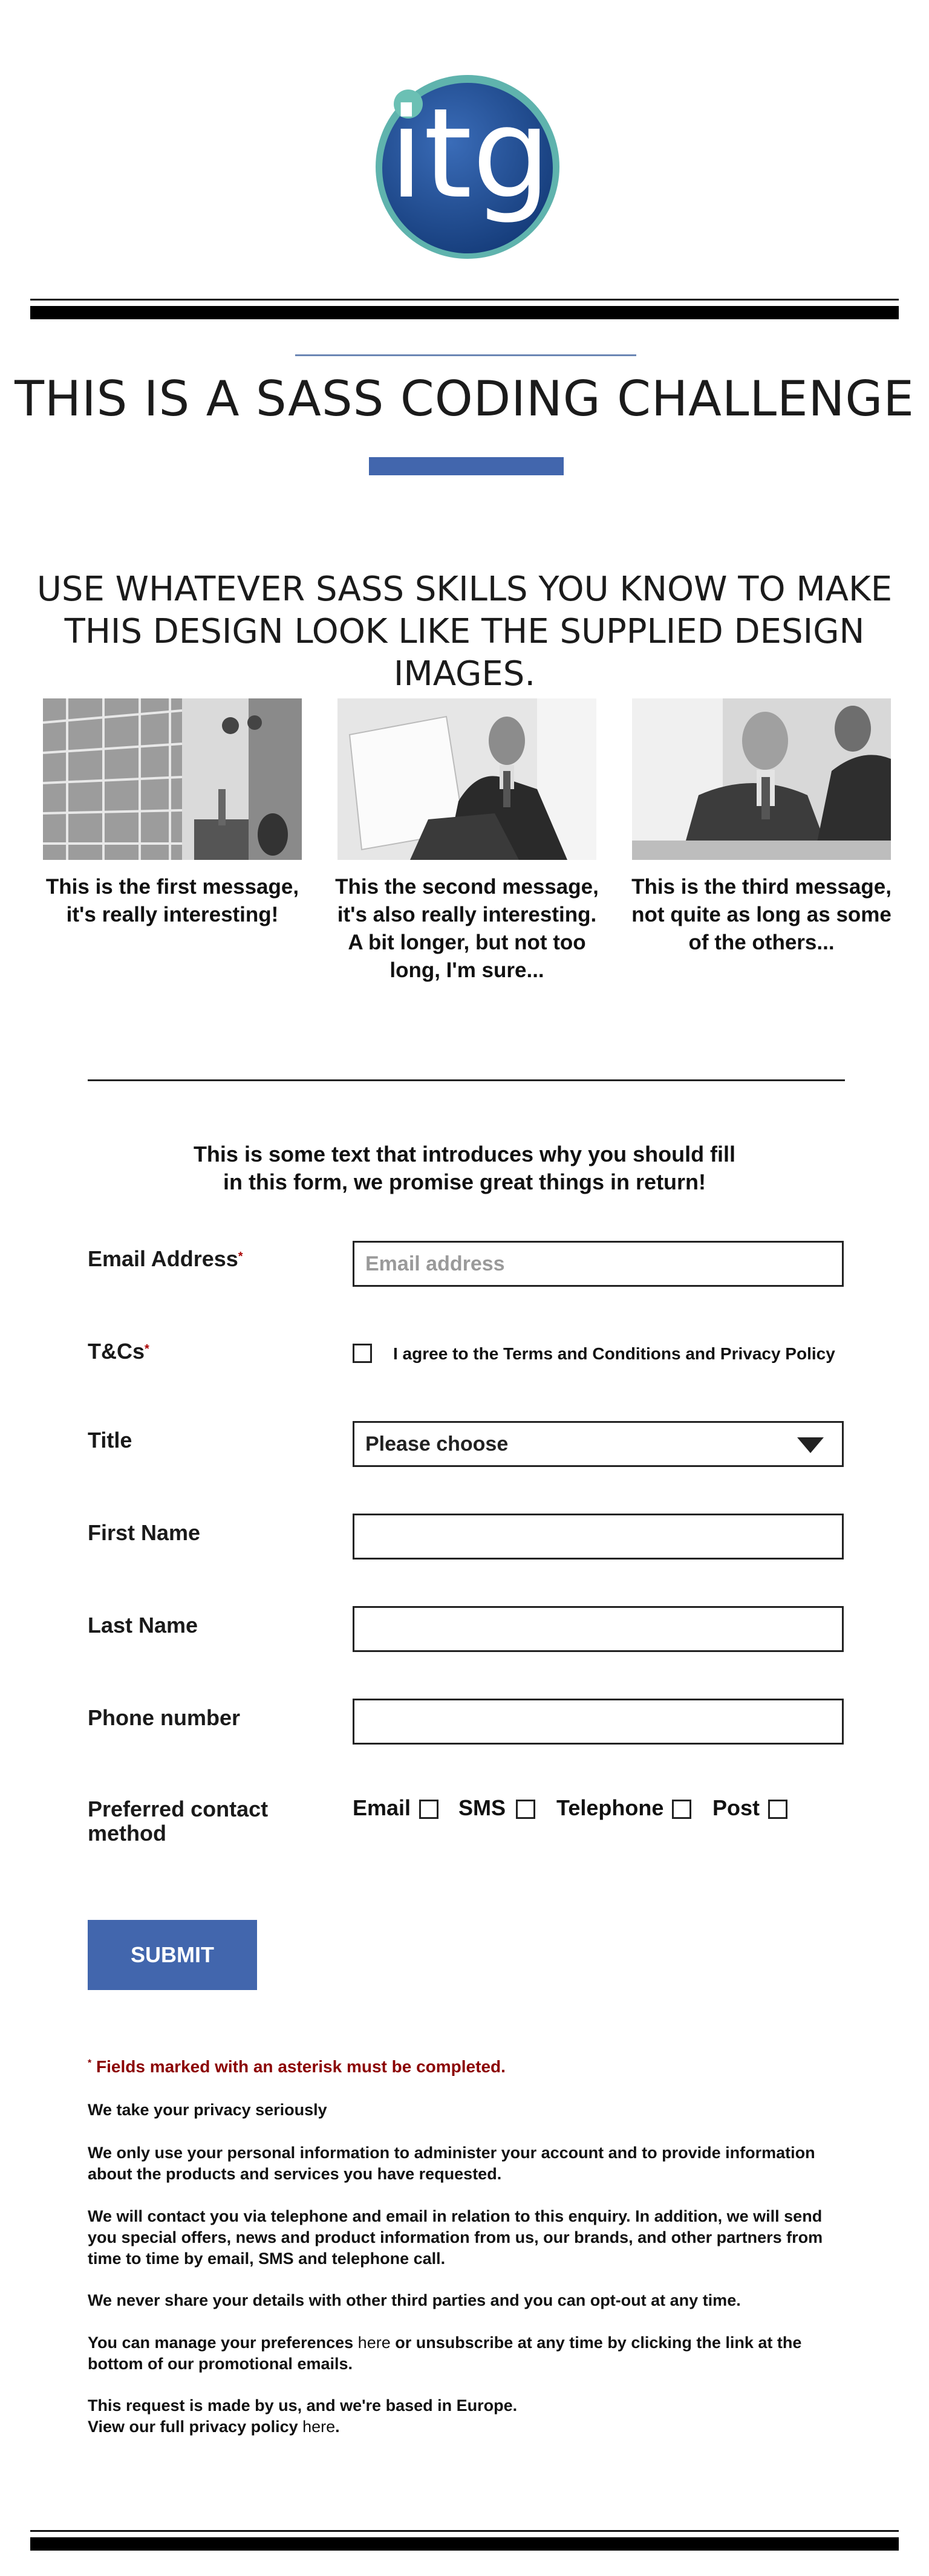  What do you see at coordinates (610, 1807) in the screenshot?
I see `contact-option-telephone-label: Telephone` at bounding box center [610, 1807].